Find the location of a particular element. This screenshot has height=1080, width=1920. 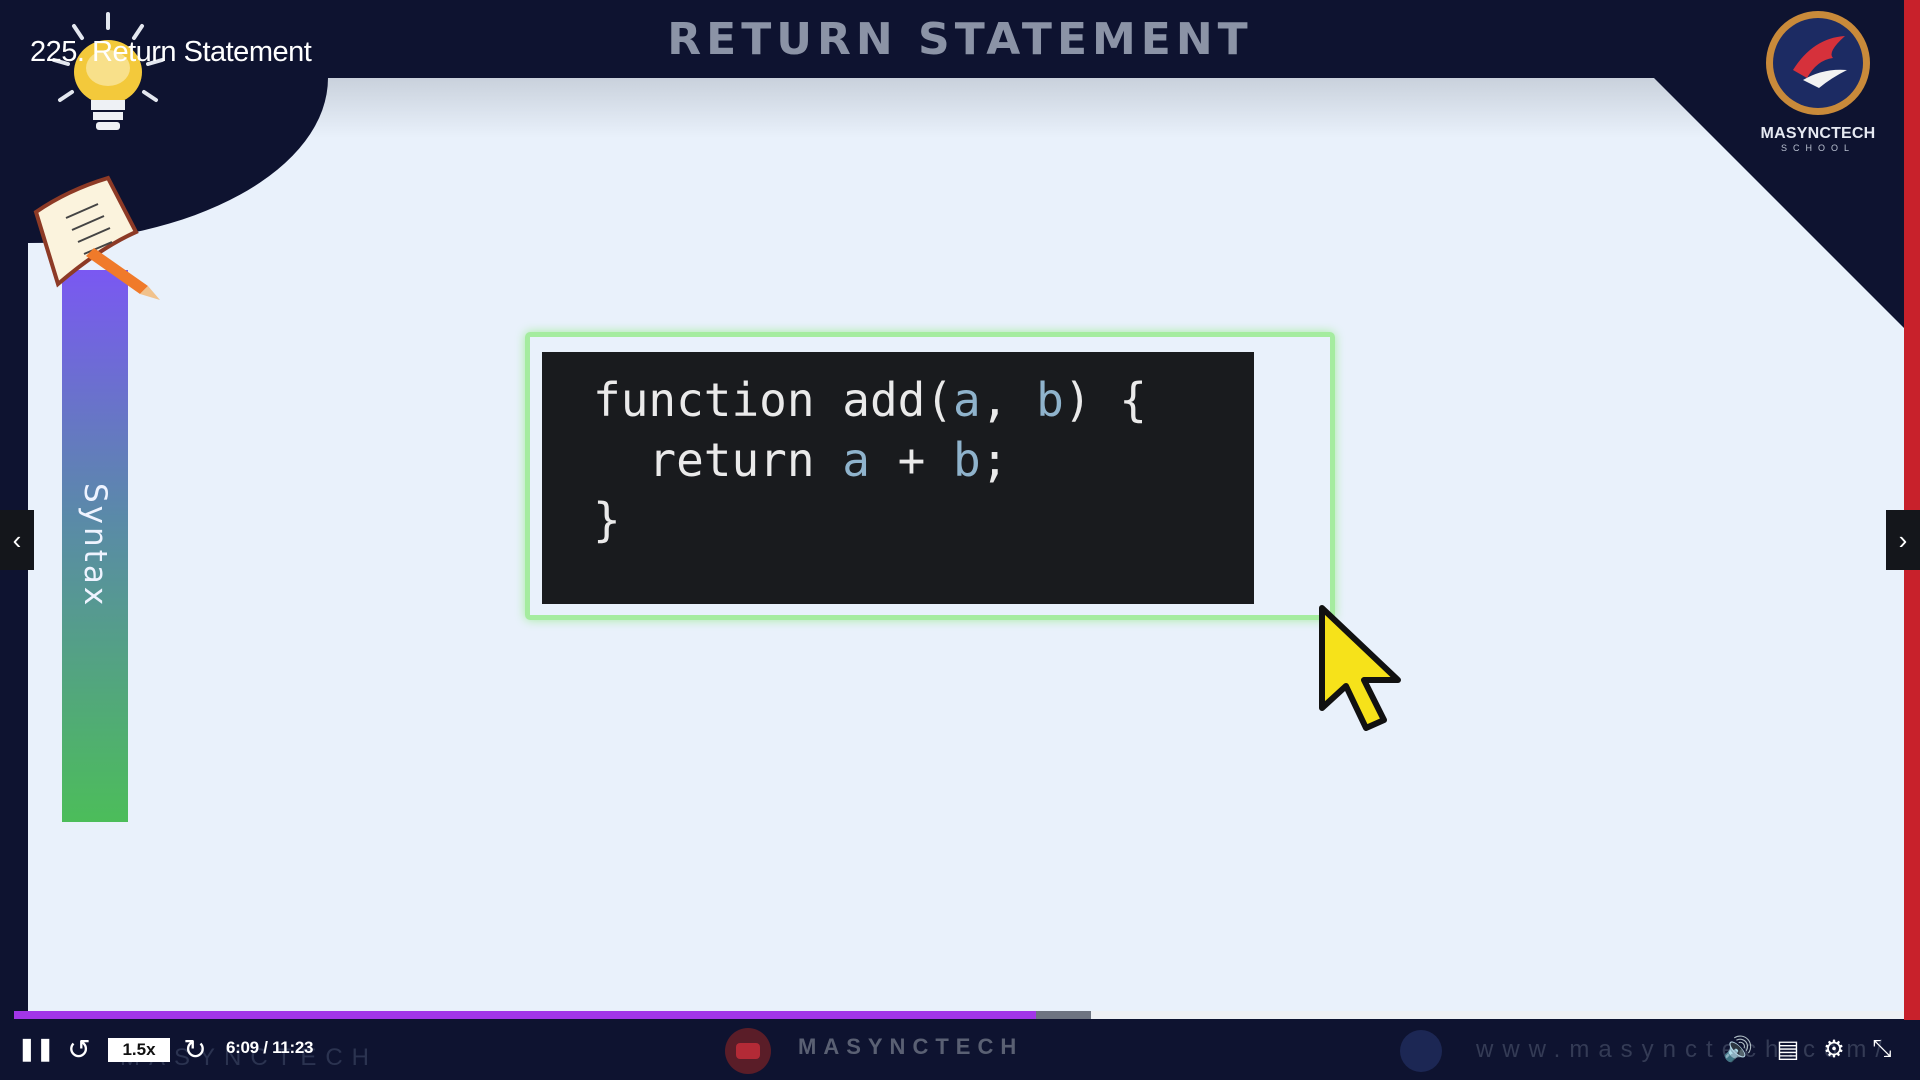

syntax-sidebar-label: Syntax is located at coordinates (95, 546).